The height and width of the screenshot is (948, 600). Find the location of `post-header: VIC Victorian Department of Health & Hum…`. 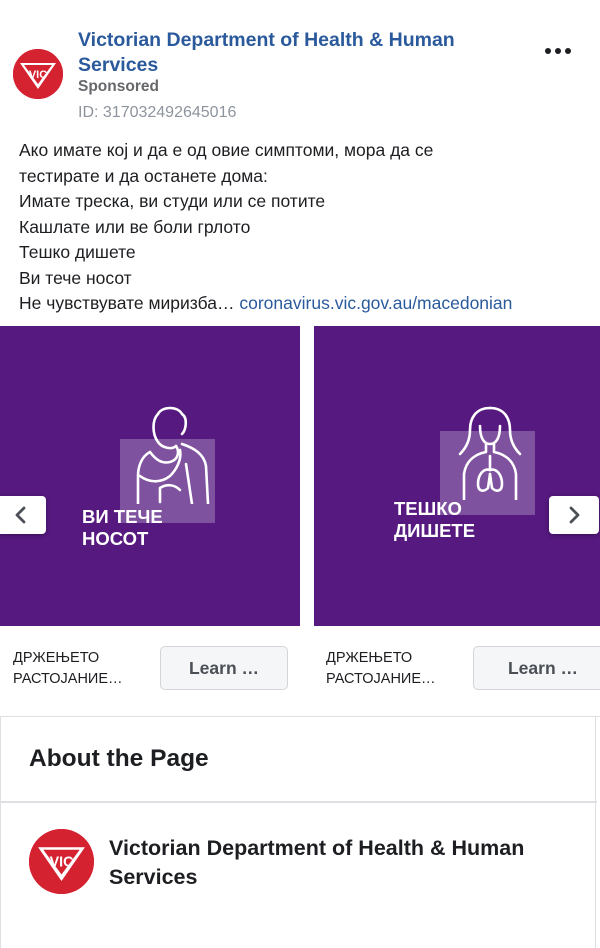

post-header: VIC Victorian Department of Health & Hum… is located at coordinates (300, 65).